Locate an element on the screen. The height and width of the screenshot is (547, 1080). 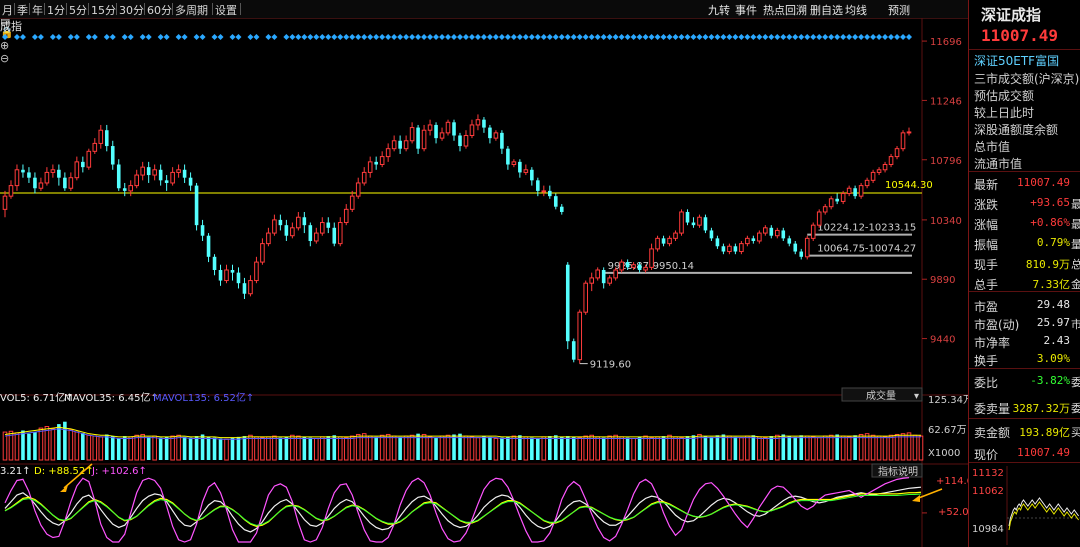
period-tab-2: 年 is located at coordinates (37, 10).